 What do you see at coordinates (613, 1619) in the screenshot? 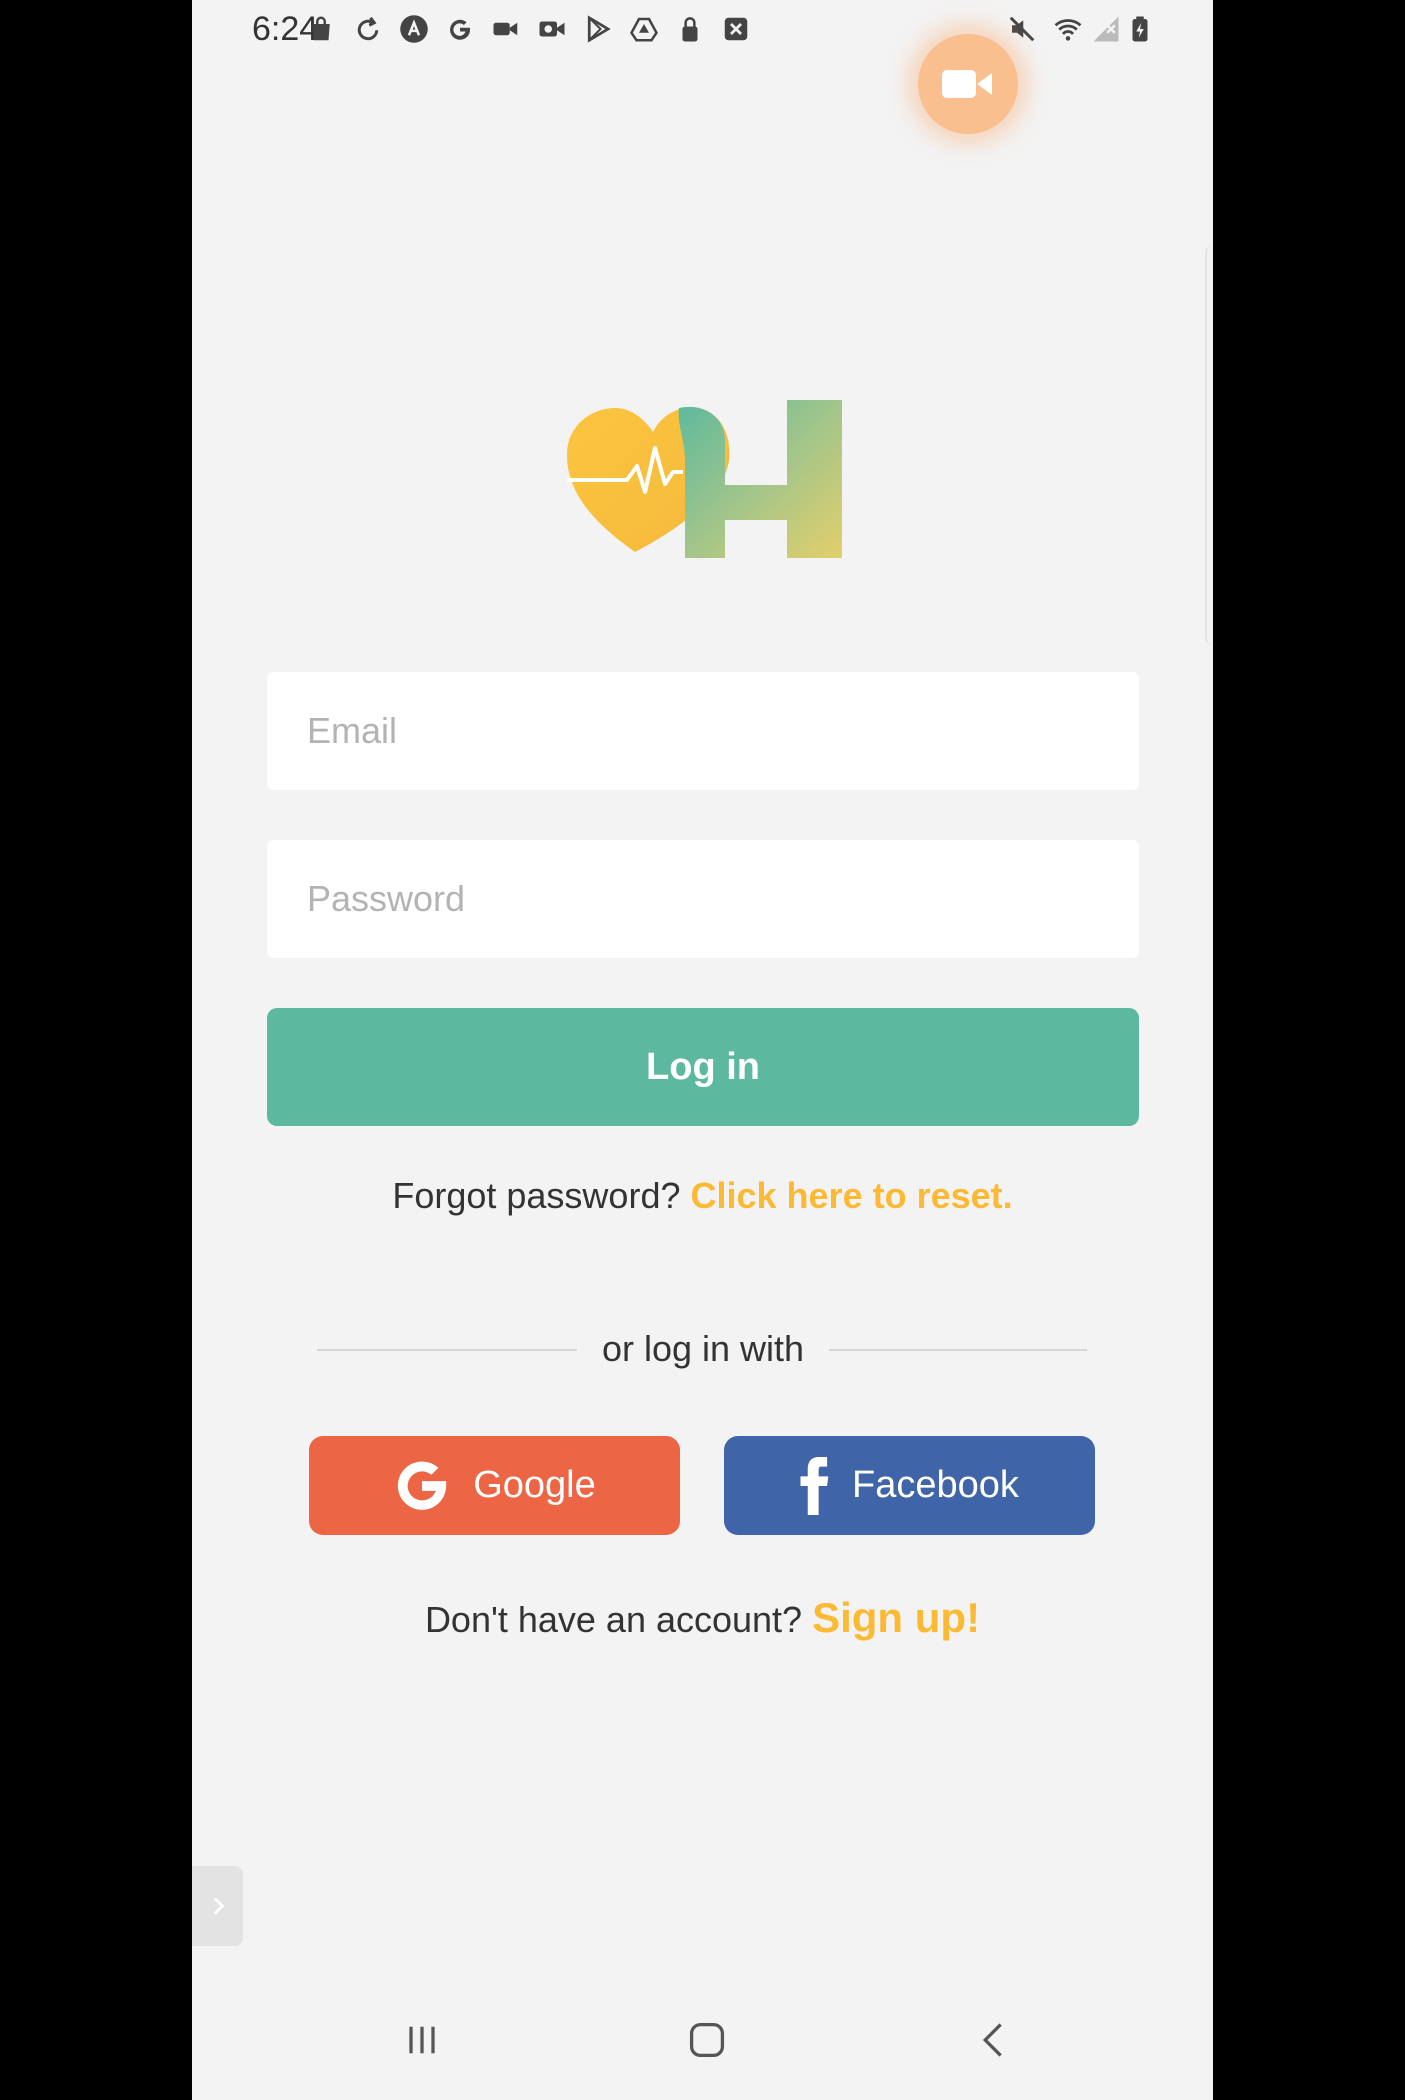
I see `signup-prompt-text: Don't have an account?` at bounding box center [613, 1619].